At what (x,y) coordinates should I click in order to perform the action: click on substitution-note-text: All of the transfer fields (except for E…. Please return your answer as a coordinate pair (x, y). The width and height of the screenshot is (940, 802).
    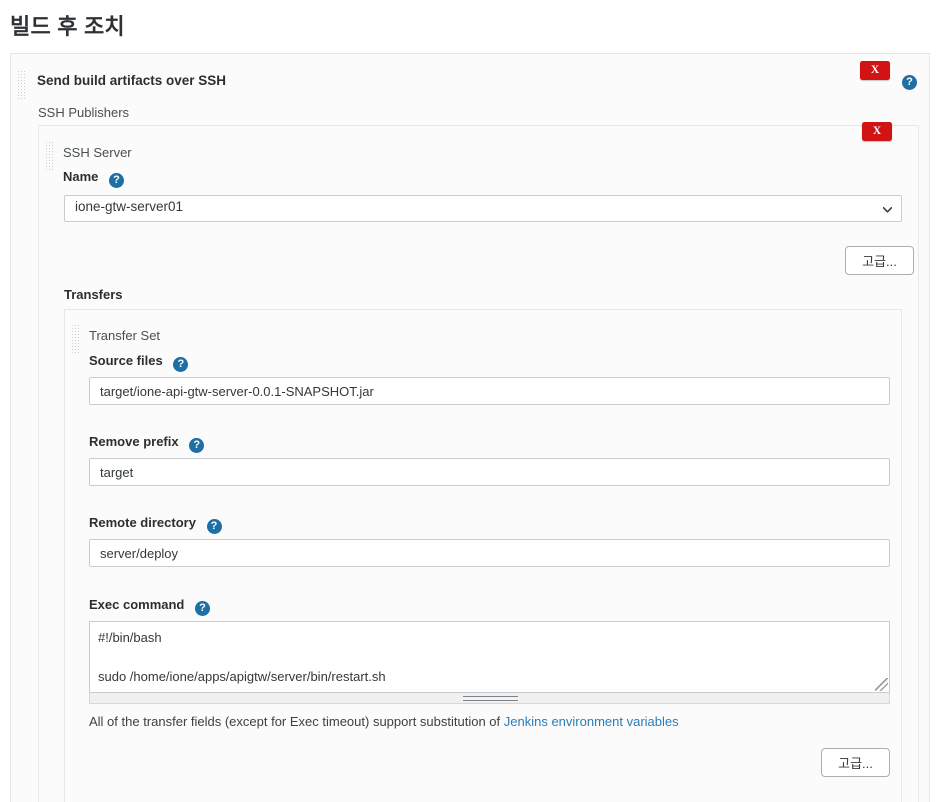
    Looking at the image, I should click on (296, 721).